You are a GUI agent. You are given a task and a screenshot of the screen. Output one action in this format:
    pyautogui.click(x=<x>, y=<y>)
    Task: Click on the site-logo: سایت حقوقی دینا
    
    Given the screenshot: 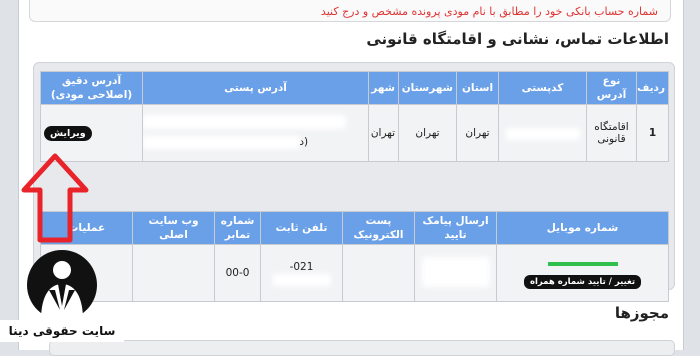 What is the action you would take?
    pyautogui.click(x=66, y=294)
    